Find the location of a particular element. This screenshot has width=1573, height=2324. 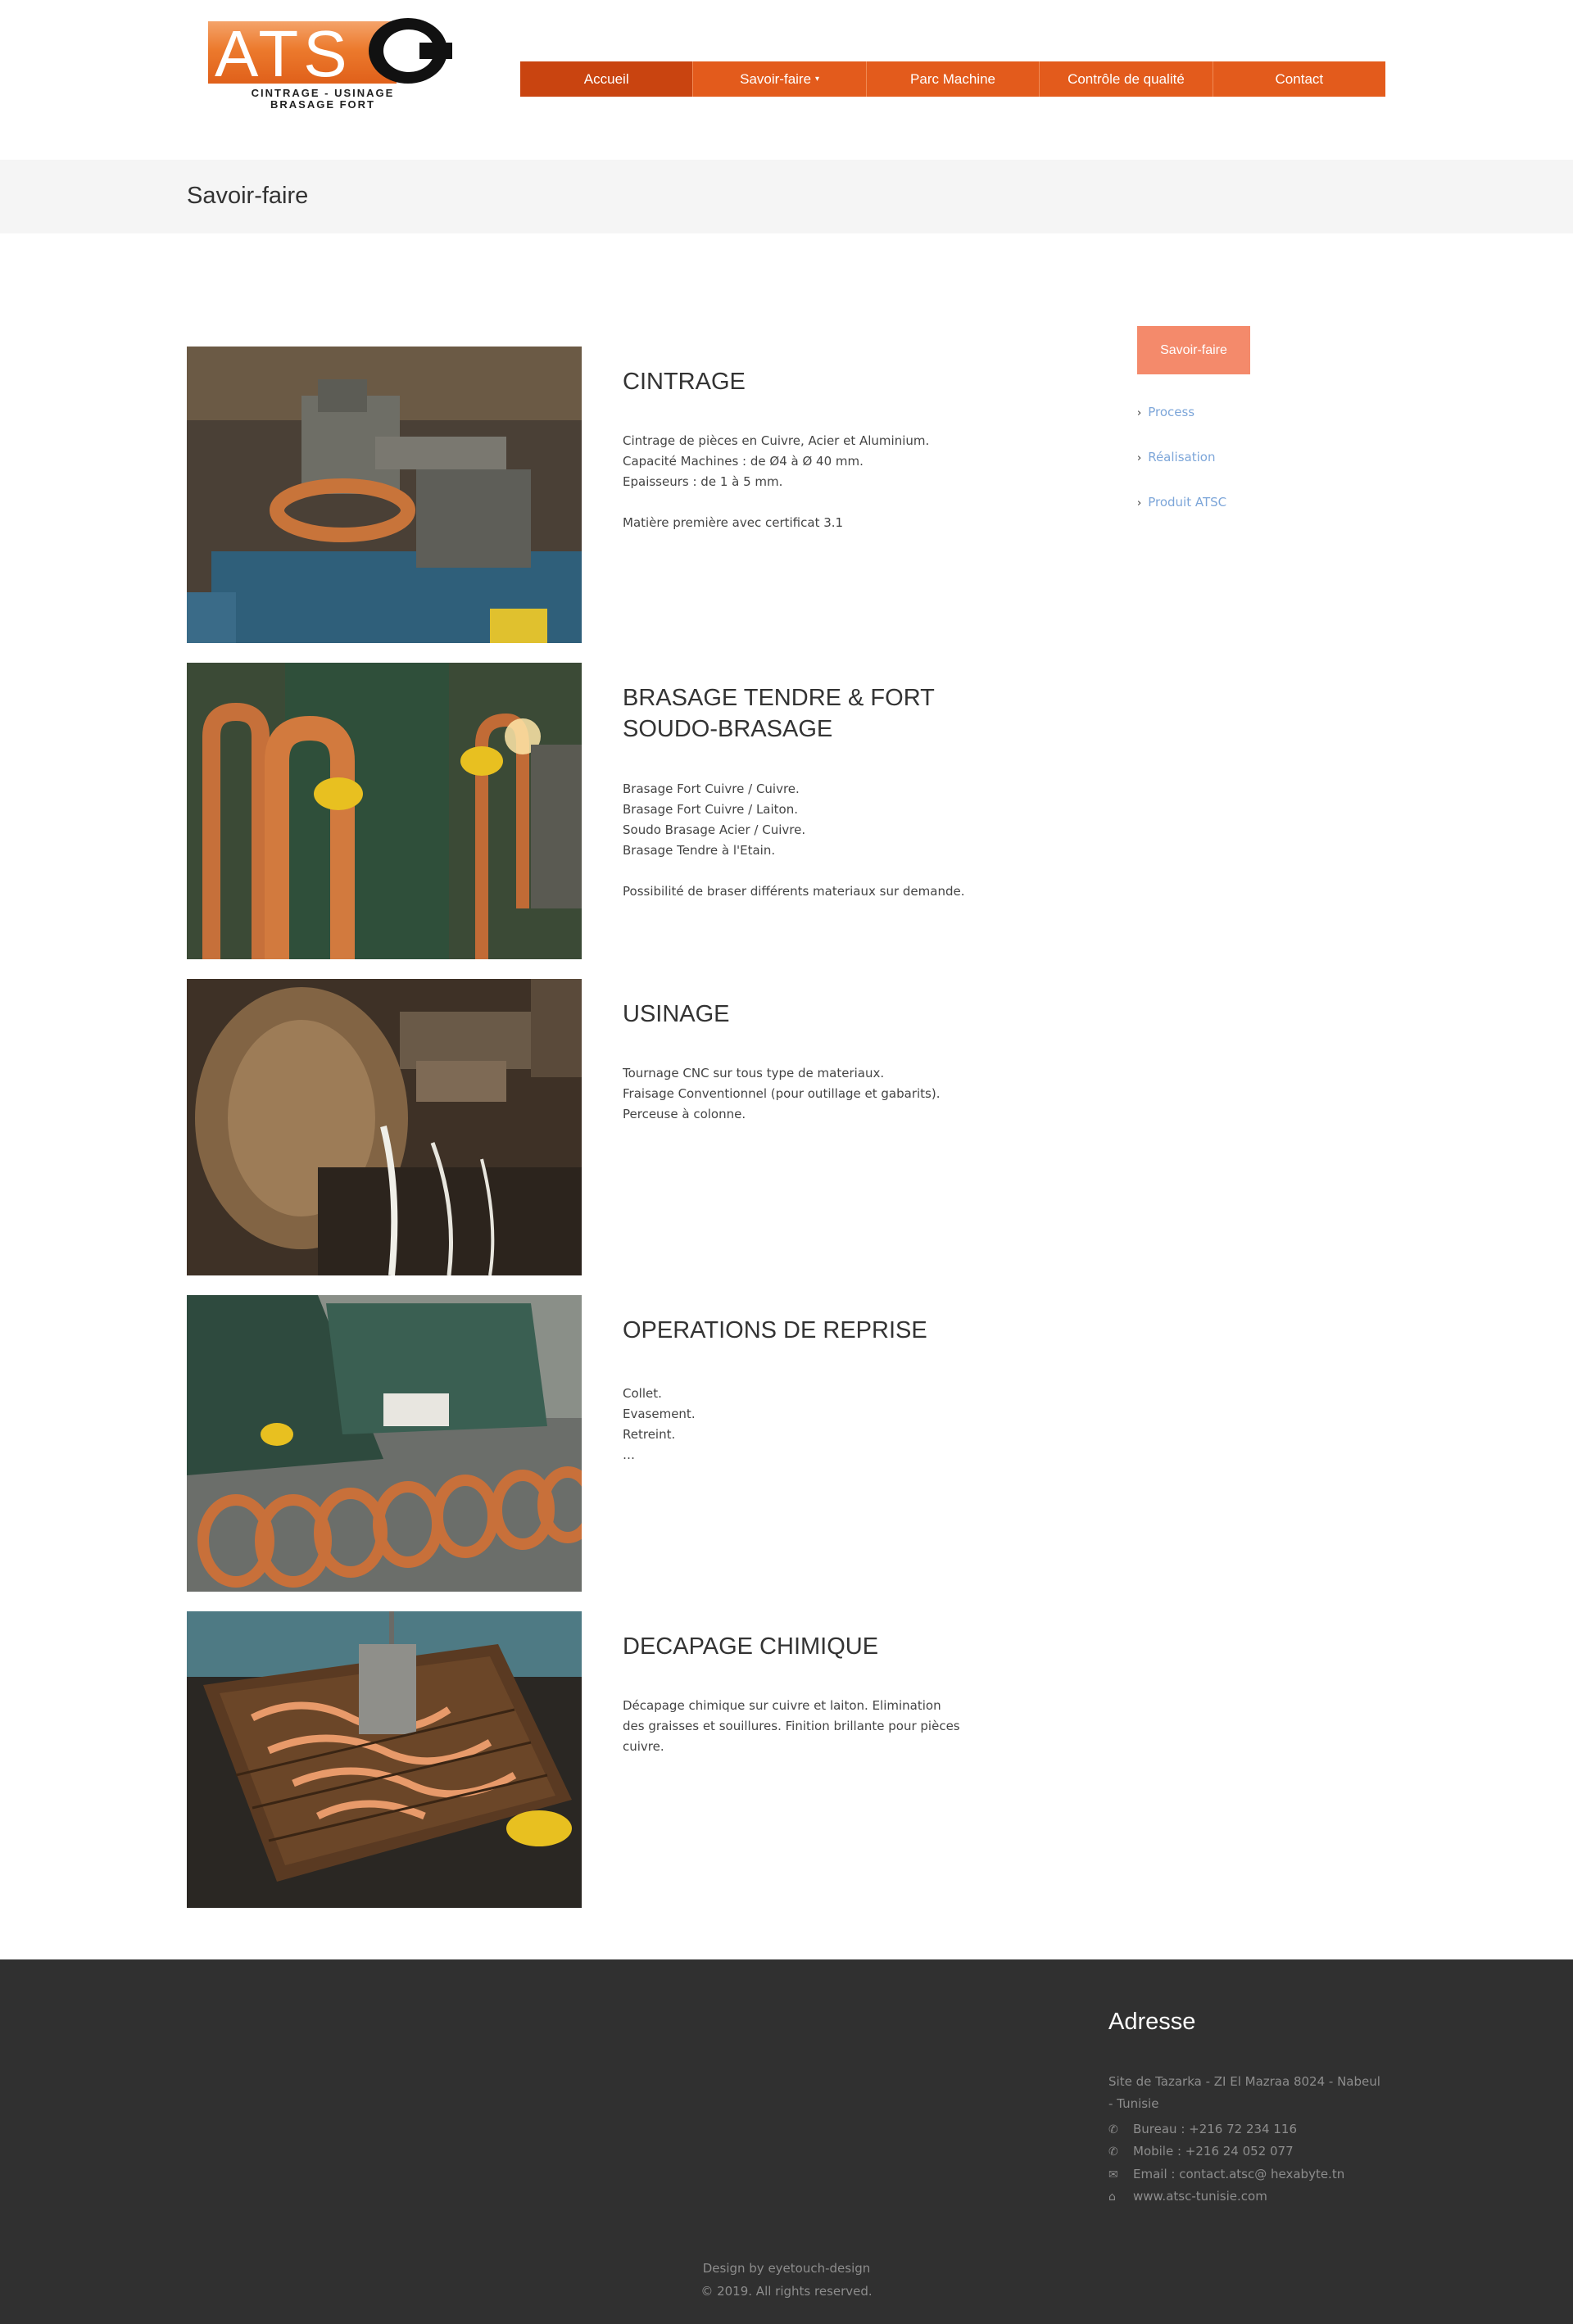

logo-tagline-1: CINTRAGE - USINAGE is located at coordinates (323, 93).